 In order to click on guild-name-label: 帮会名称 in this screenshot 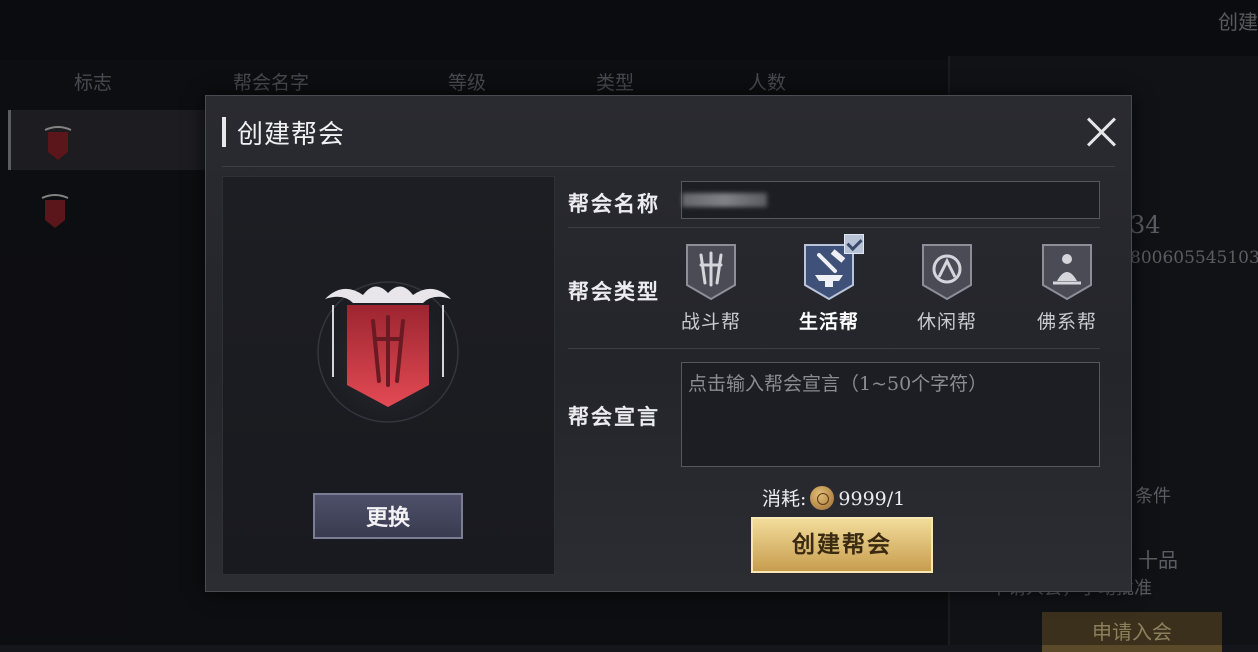, I will do `click(614, 203)`.